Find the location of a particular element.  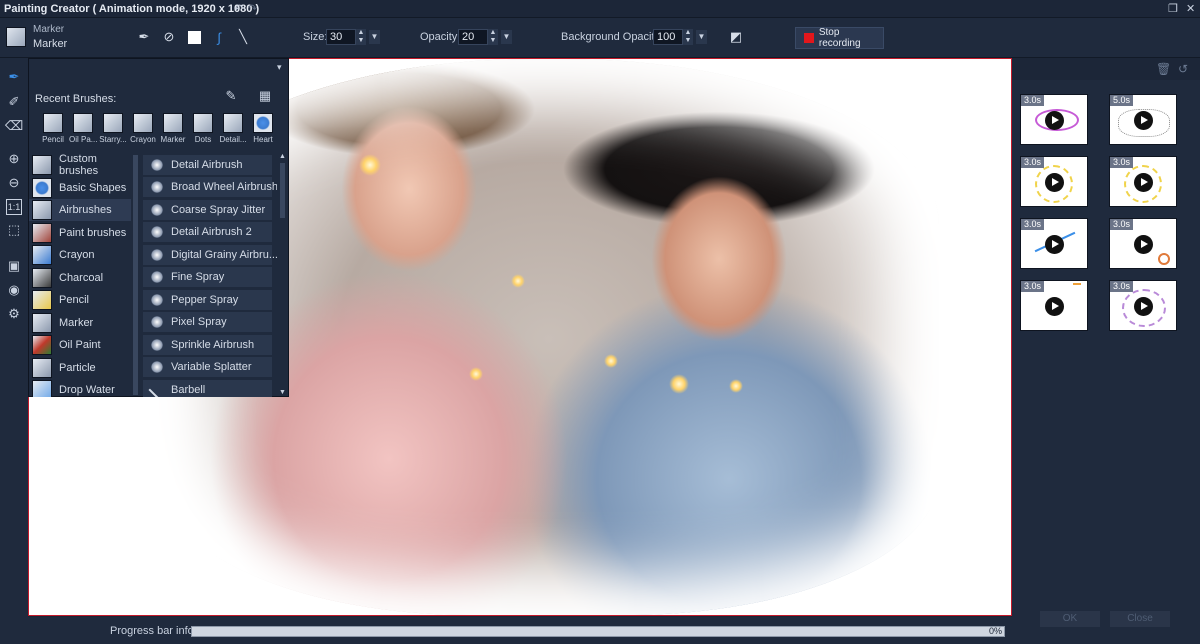

brush-tool-icon: ✒ is located at coordinates (14, 77).